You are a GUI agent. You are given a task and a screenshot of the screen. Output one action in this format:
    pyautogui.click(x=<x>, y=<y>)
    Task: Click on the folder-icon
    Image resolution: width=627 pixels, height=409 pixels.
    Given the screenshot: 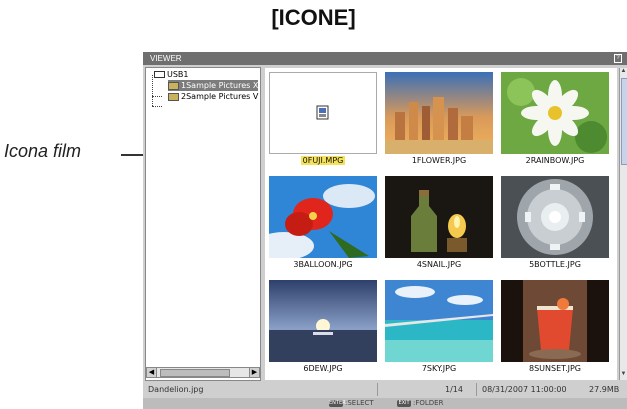 What is the action you would take?
    pyautogui.click(x=173, y=96)
    